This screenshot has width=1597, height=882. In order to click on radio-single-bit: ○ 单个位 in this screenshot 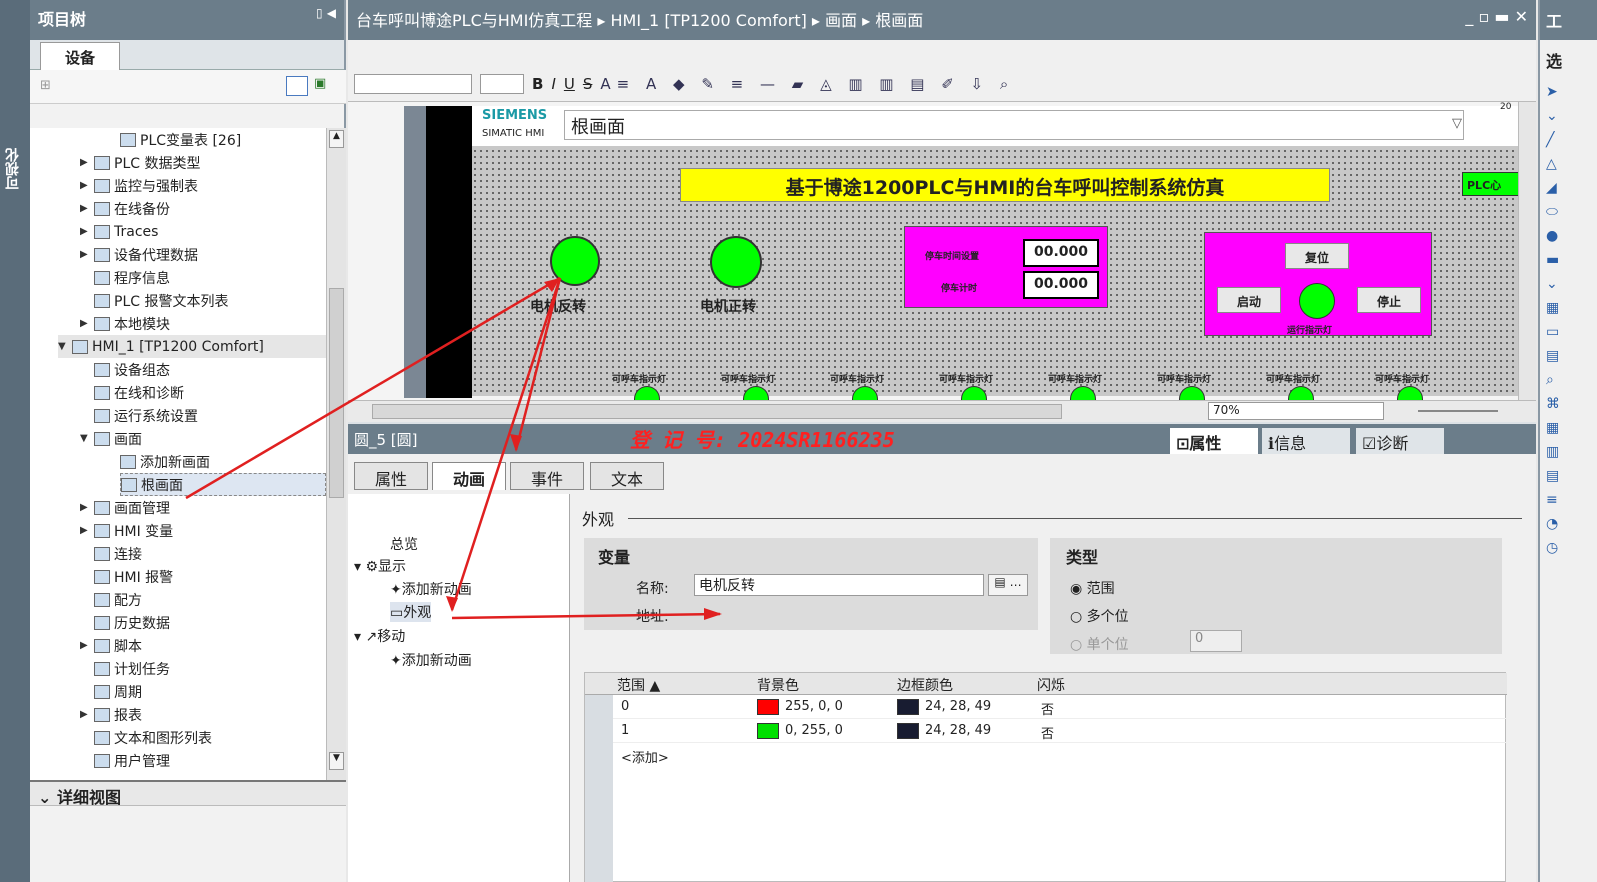, I will do `click(1099, 644)`.